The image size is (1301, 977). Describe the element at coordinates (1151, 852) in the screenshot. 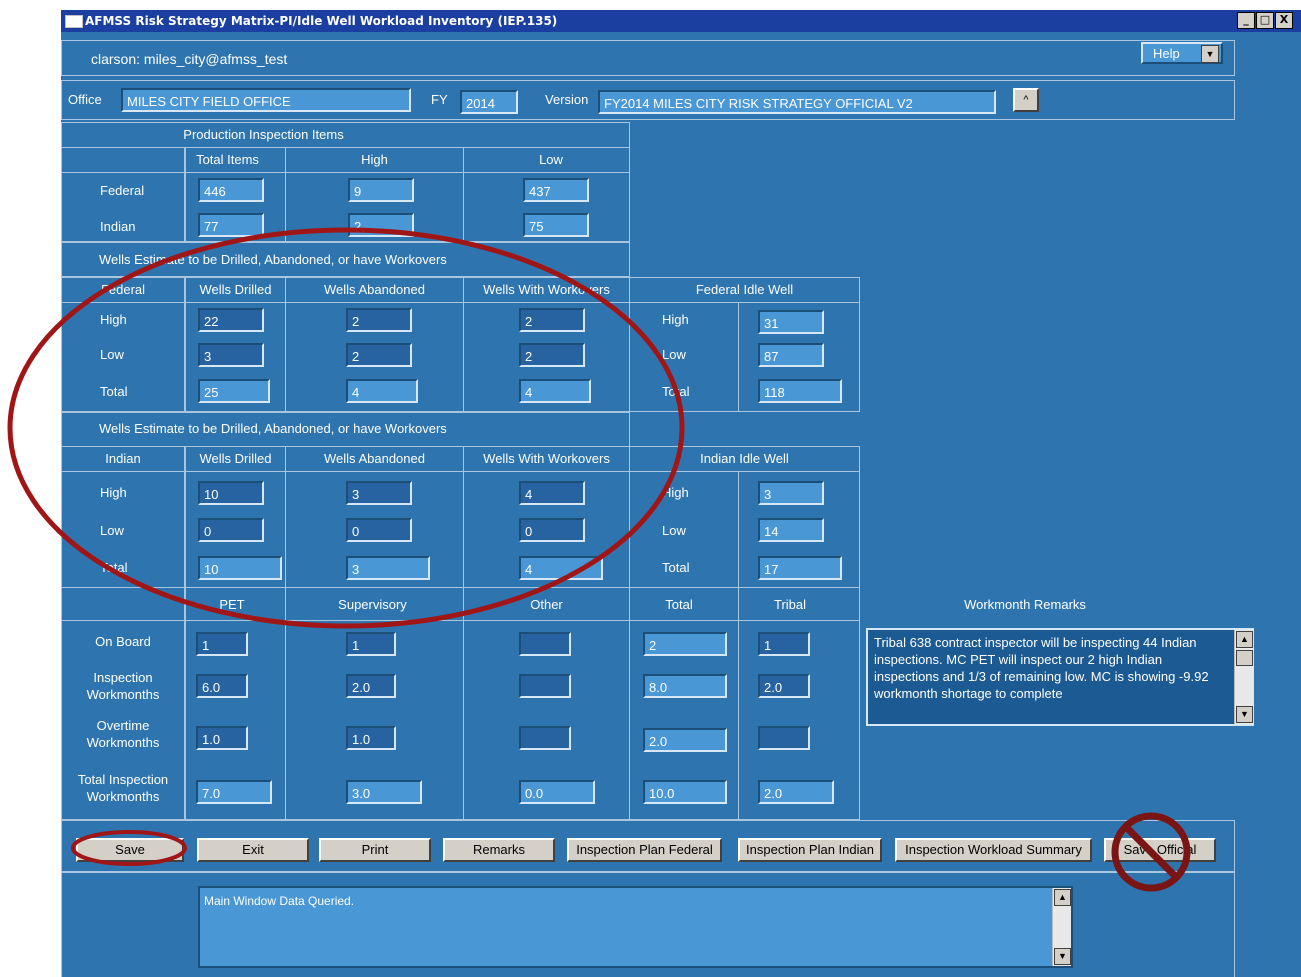

I see `prohibited-icon-slash` at that location.